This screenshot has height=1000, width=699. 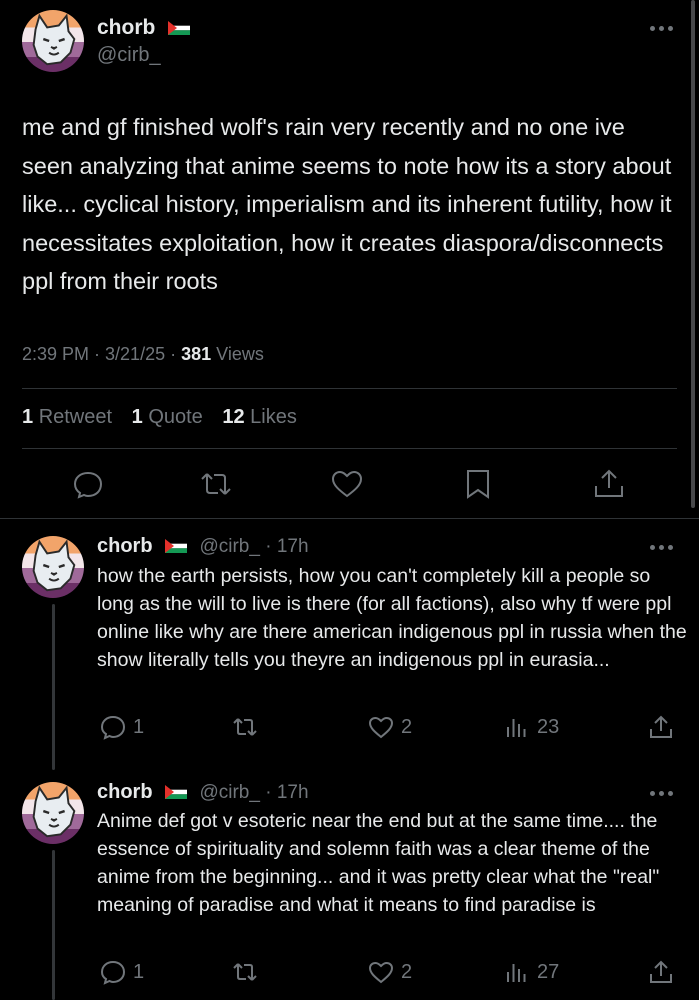 I want to click on retweets-count: 1, so click(x=28, y=417).